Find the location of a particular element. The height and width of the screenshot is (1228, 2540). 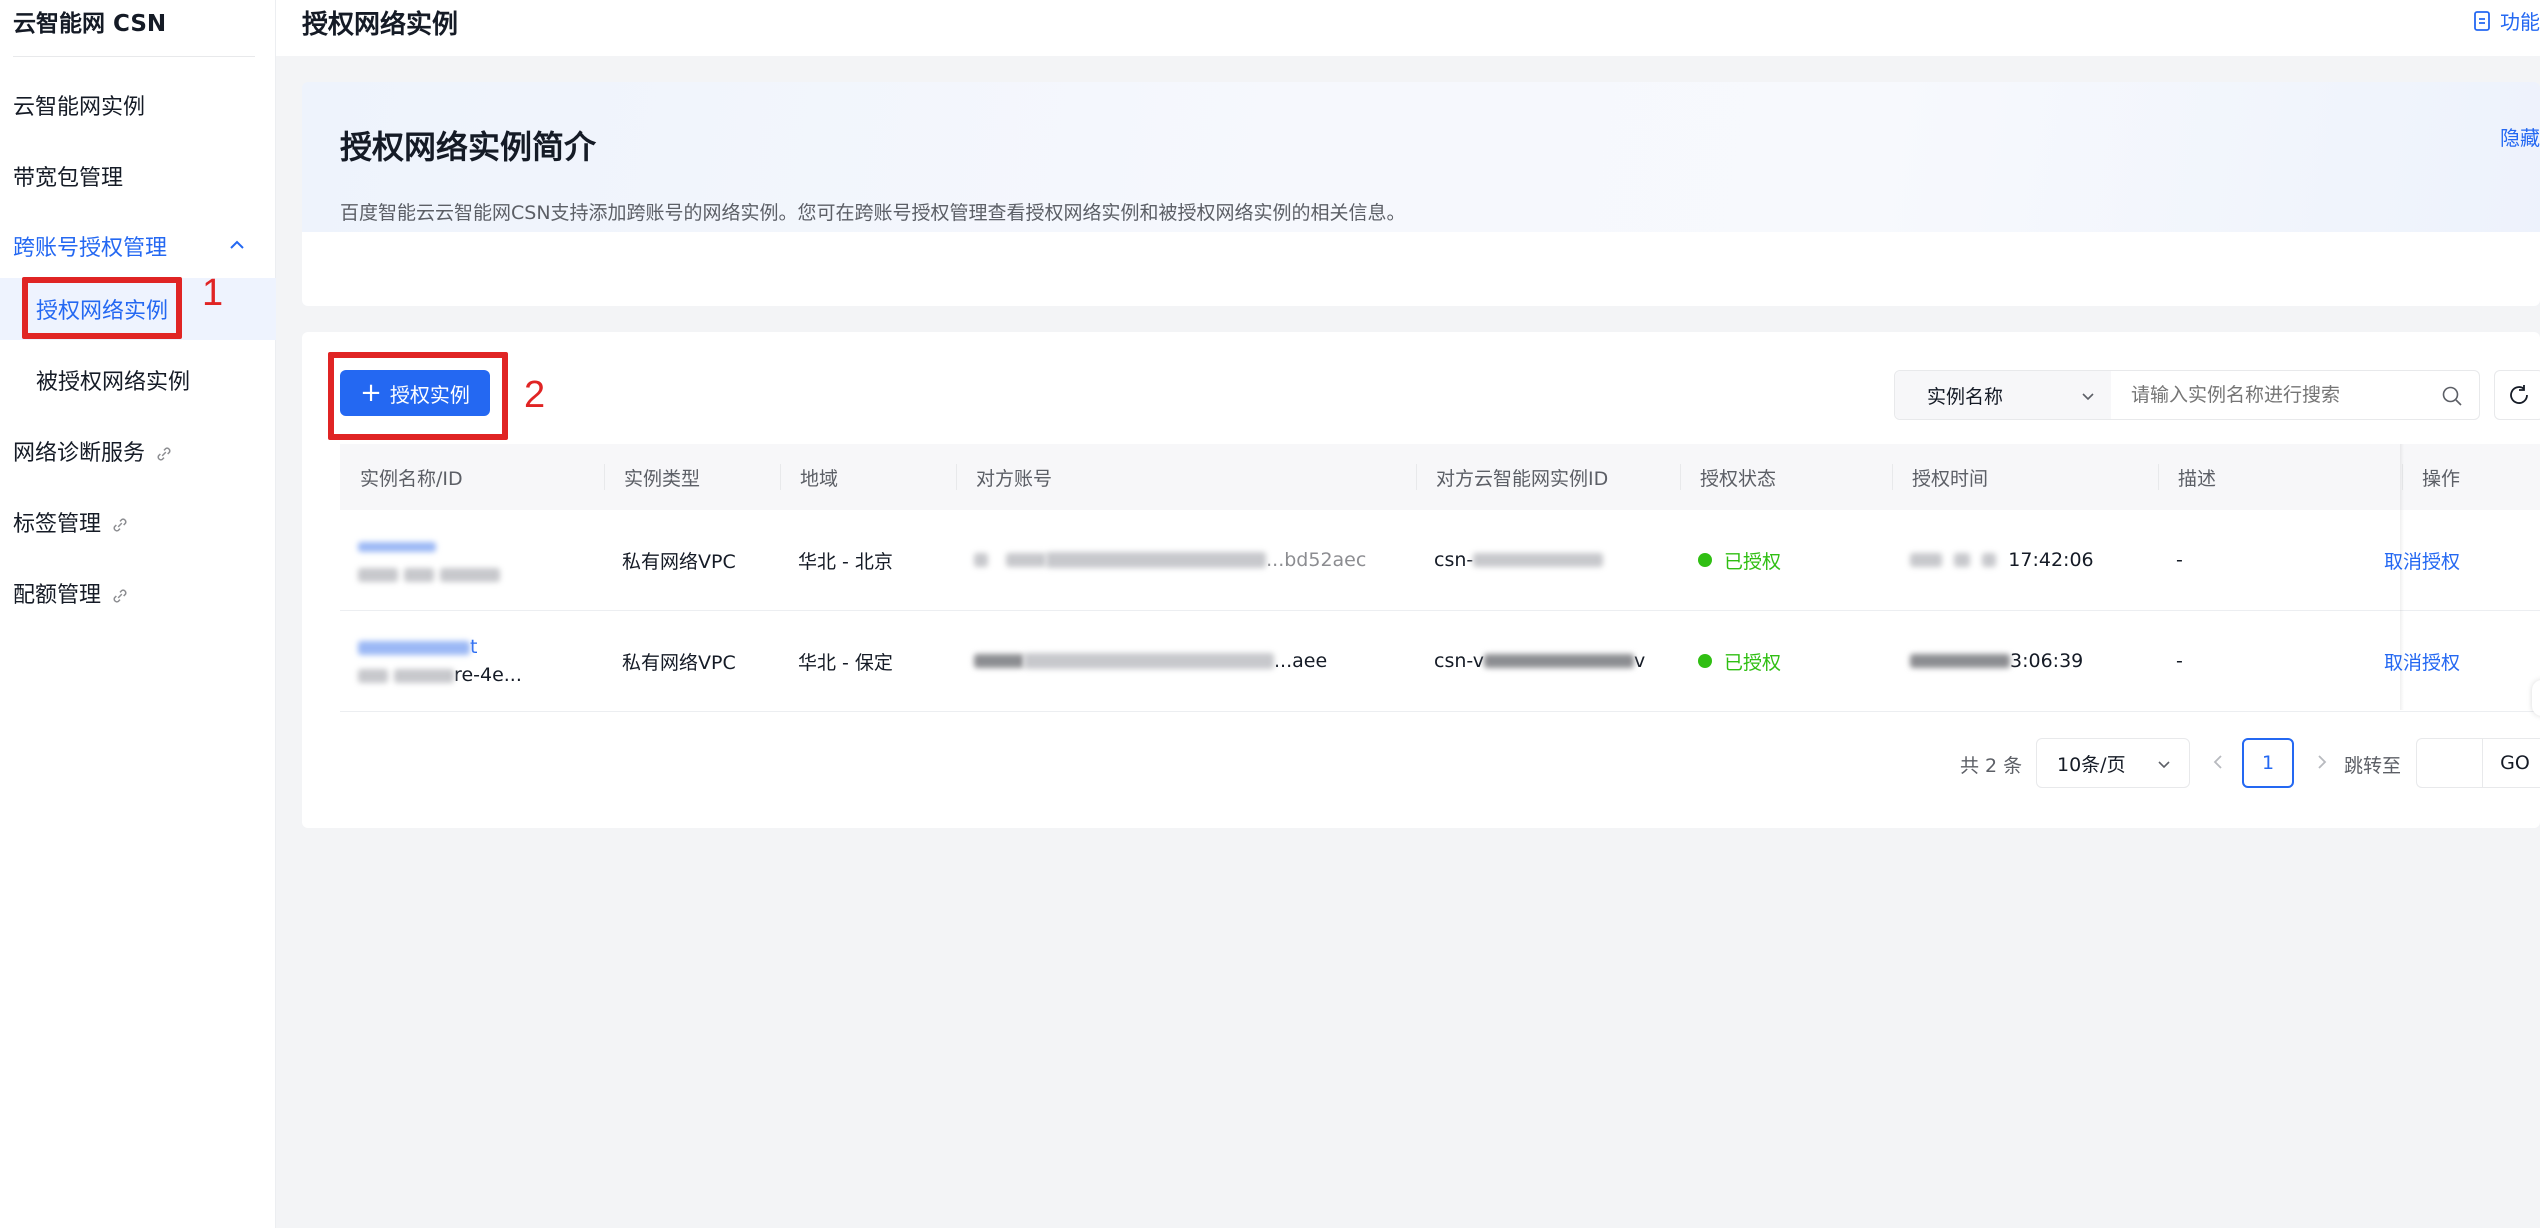

sidebar-item-bandwidth-packages: 带宽包管理 is located at coordinates (138, 176).